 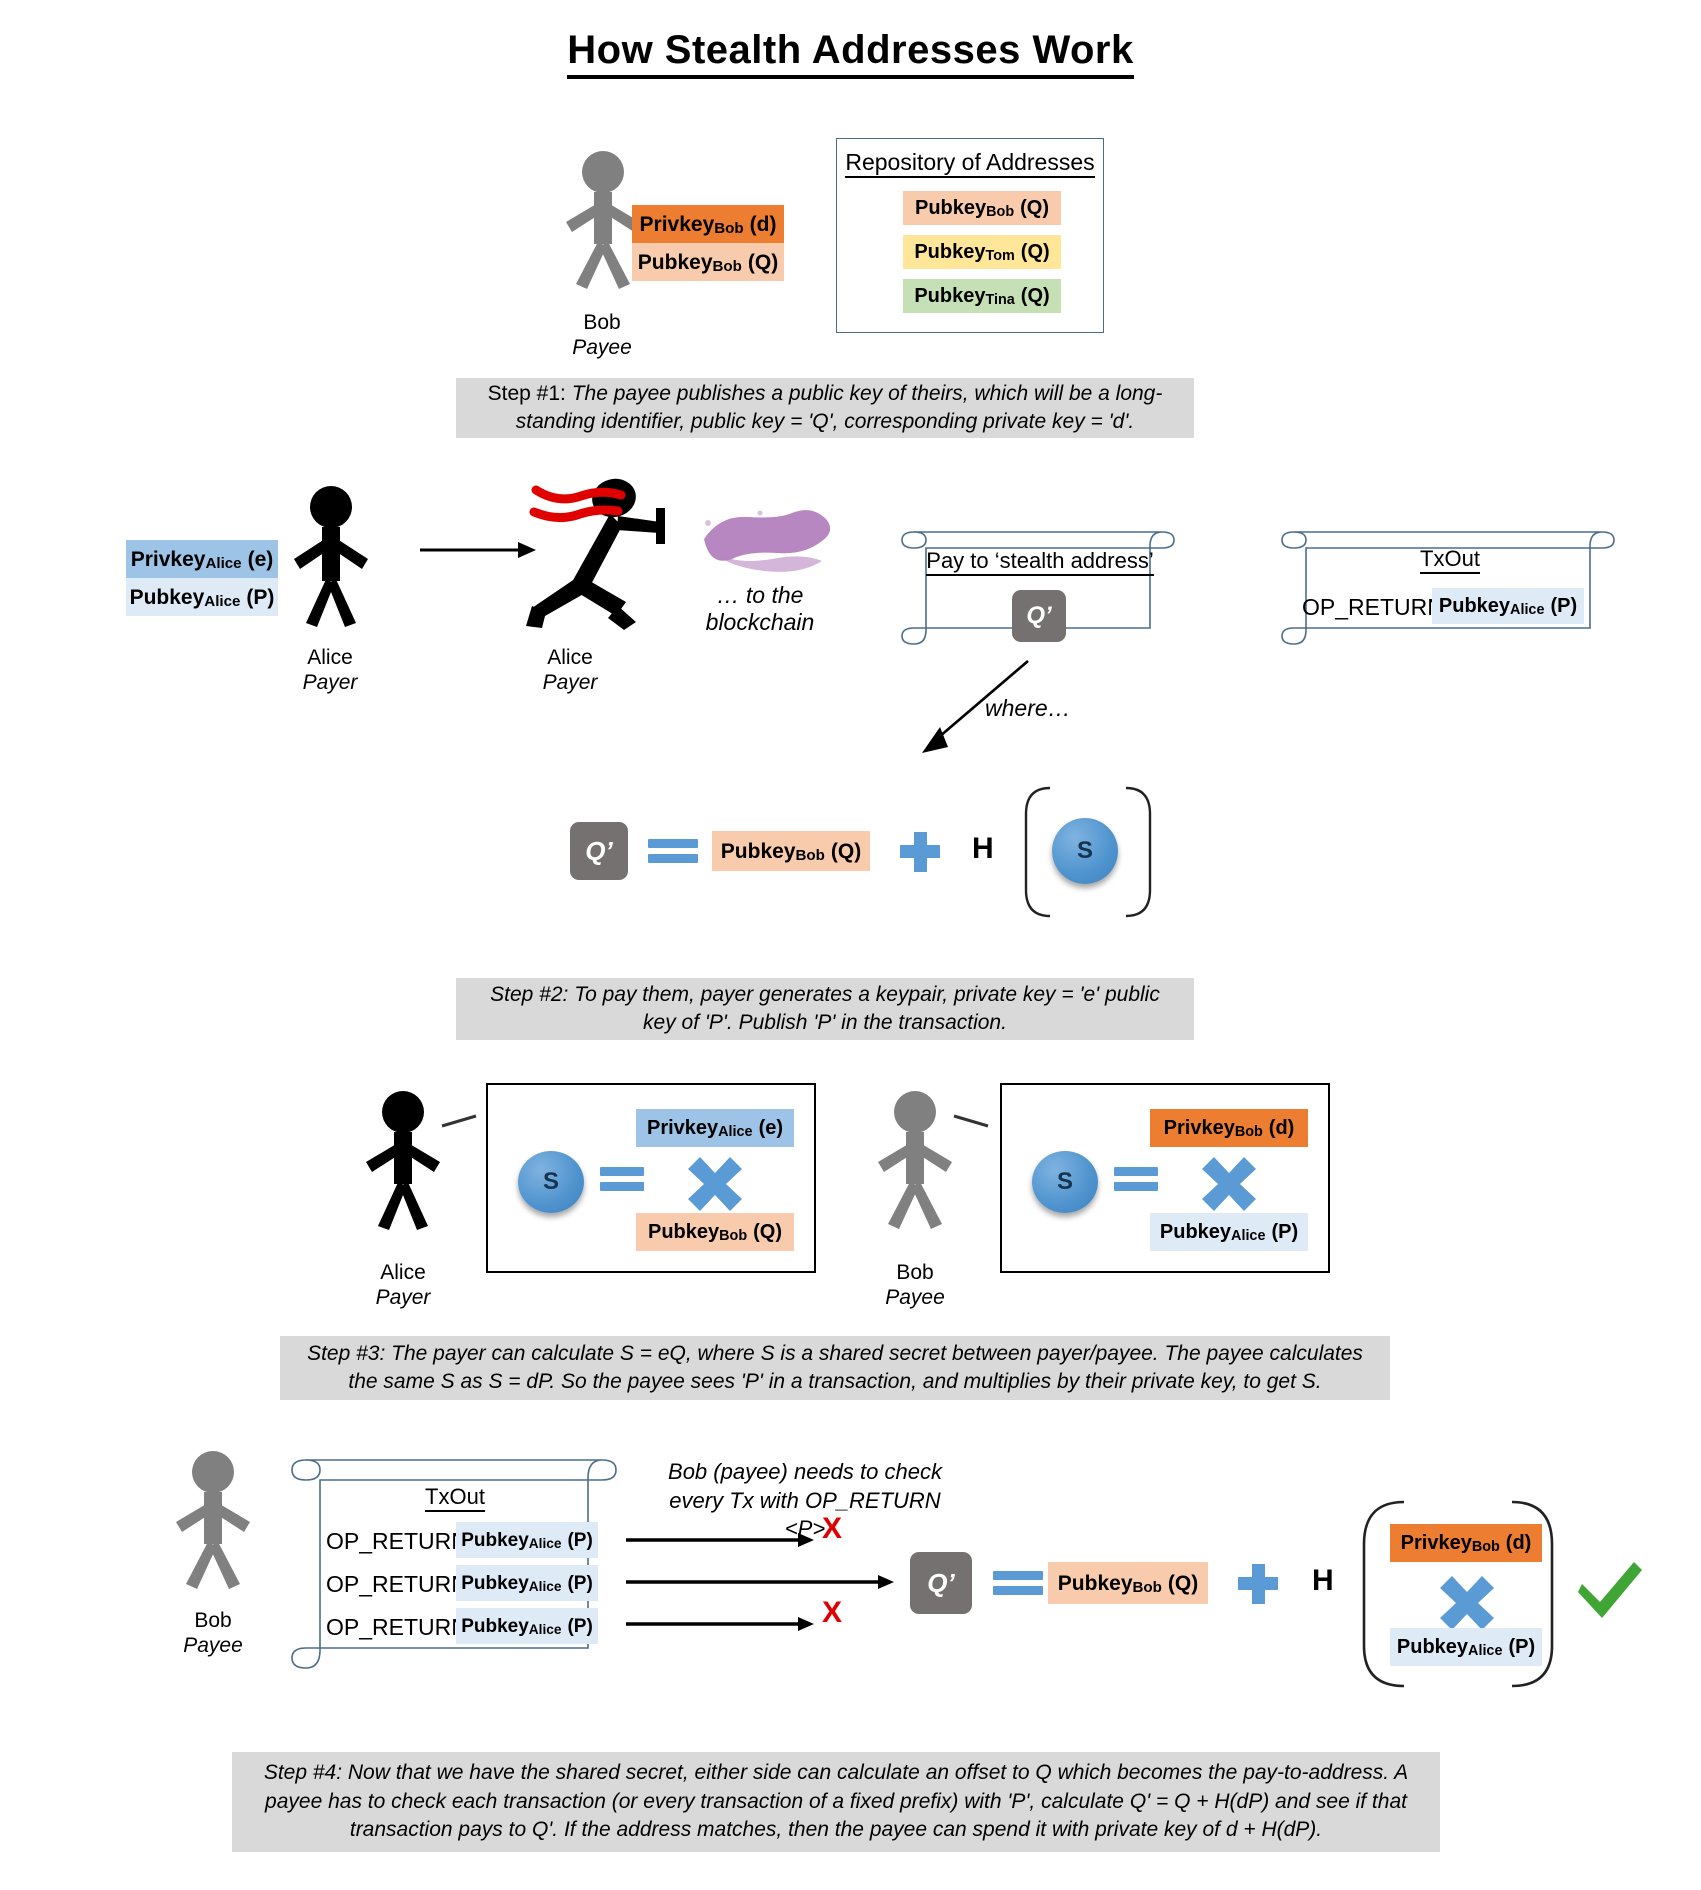 I want to click on txout-top-pubkey-alice: Pubkey Alice (P), so click(x=1508, y=606).